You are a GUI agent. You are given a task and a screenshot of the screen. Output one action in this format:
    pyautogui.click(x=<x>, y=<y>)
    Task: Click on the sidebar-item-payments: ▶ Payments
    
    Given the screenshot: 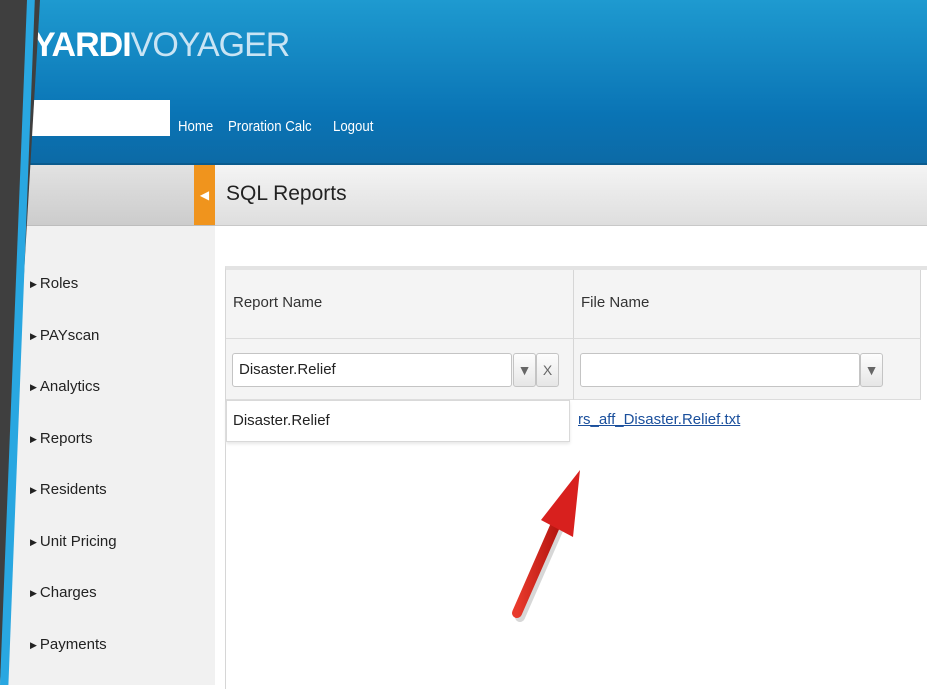 What is the action you would take?
    pyautogui.click(x=73, y=662)
    